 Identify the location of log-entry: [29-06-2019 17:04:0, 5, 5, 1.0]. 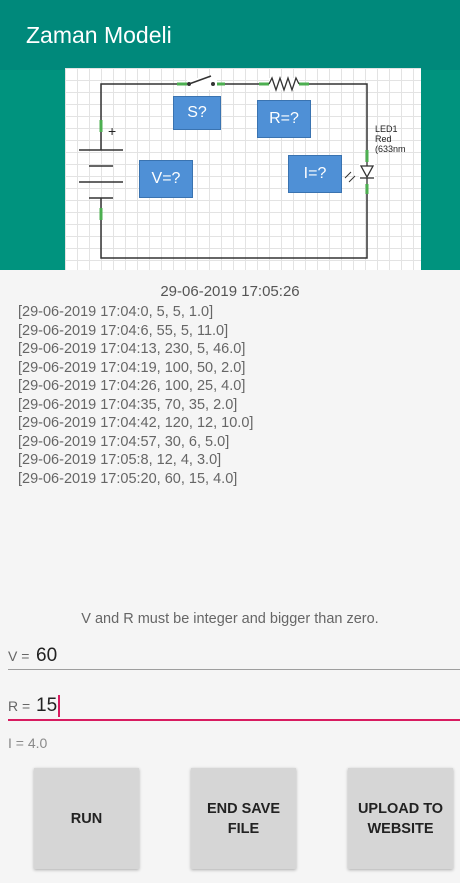
(116, 312).